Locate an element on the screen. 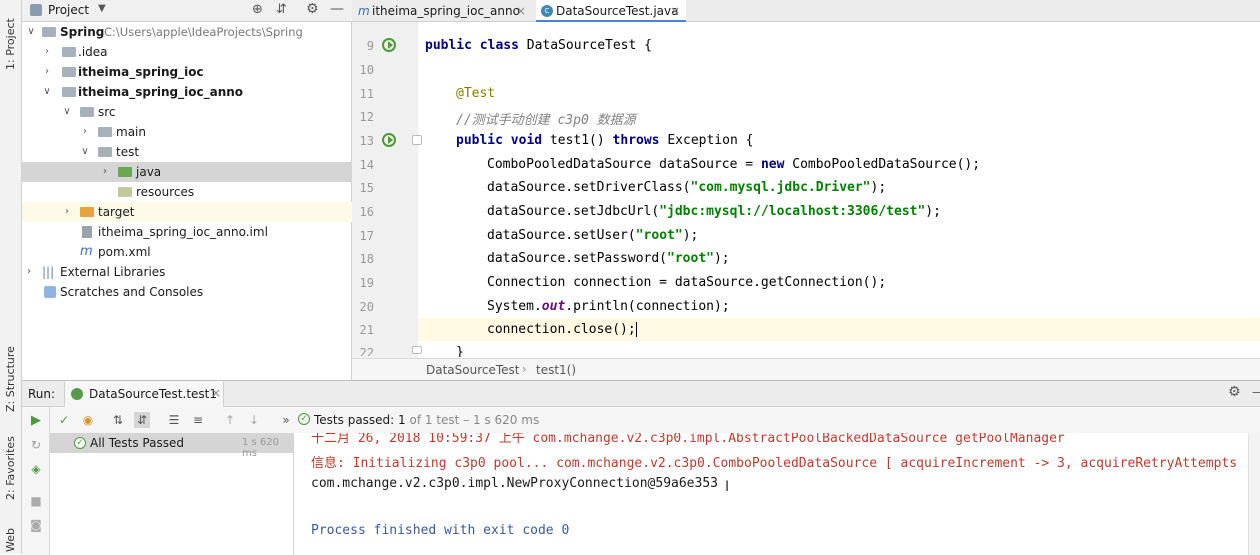 The image size is (1260, 555). sort-duration-icon: ⇵ is located at coordinates (142, 420).